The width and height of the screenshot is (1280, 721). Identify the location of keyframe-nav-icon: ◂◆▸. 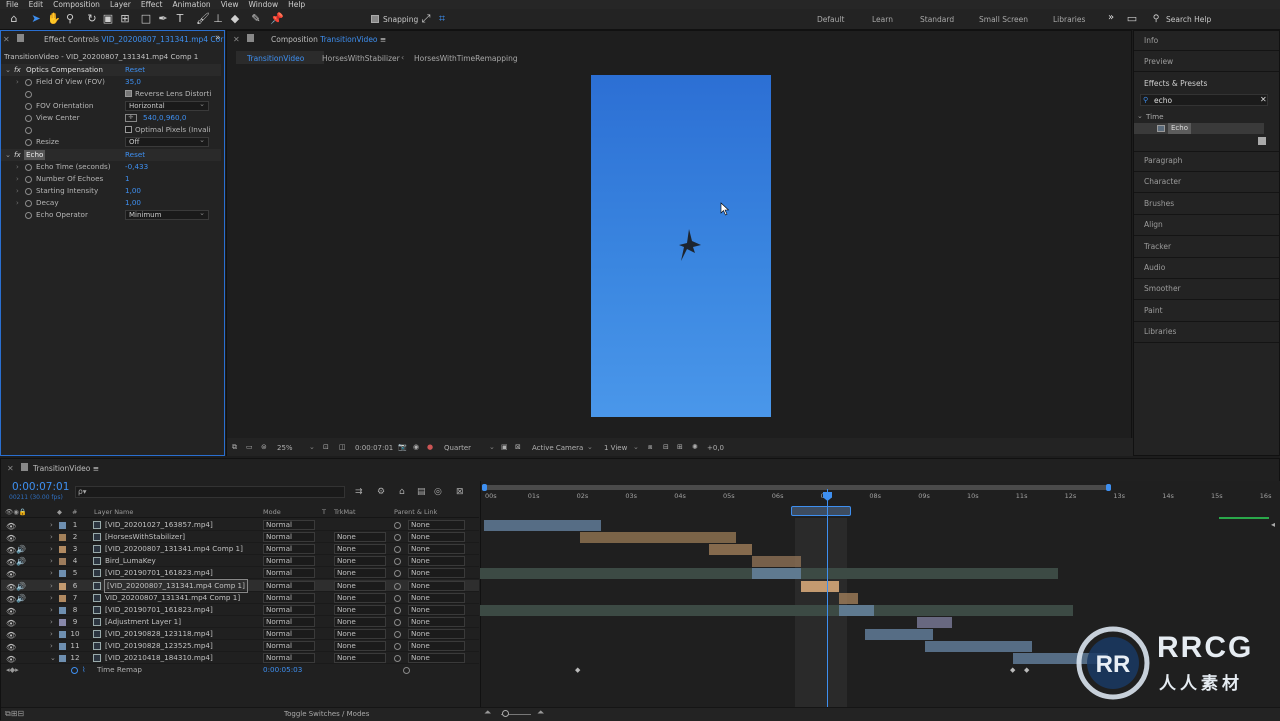
(12, 670).